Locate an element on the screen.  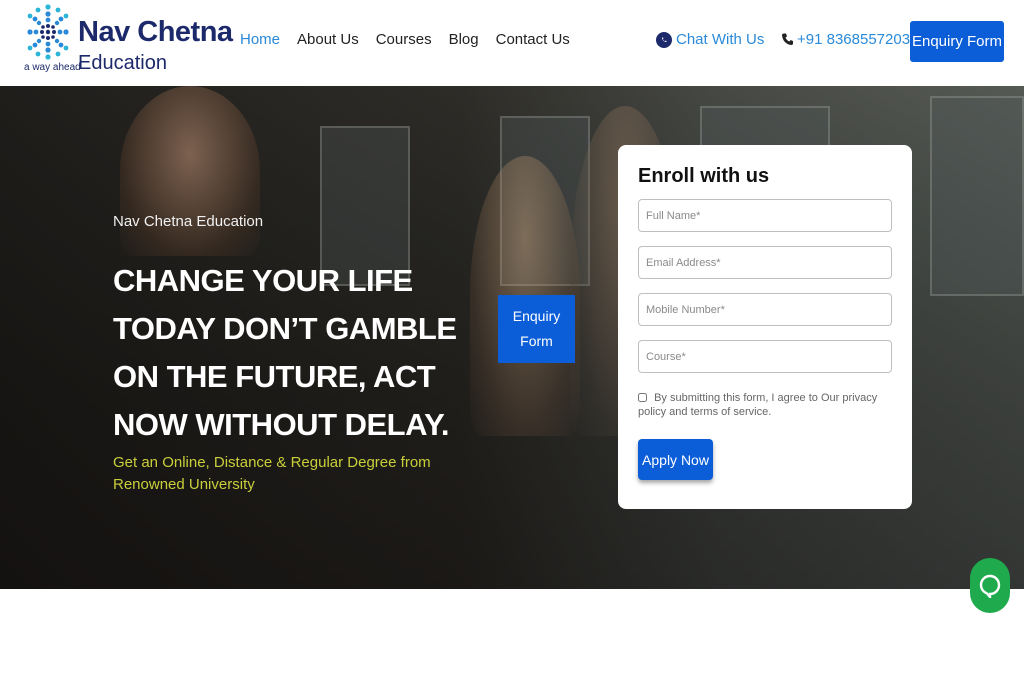
background-person is located at coordinates (190, 171).